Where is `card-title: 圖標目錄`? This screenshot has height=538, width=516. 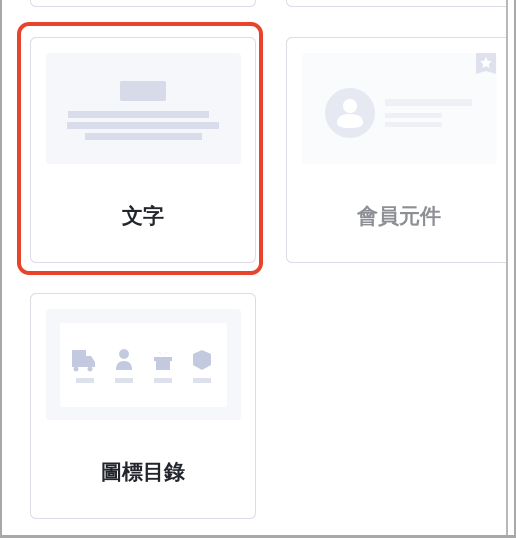 card-title: 圖標目錄 is located at coordinates (143, 473).